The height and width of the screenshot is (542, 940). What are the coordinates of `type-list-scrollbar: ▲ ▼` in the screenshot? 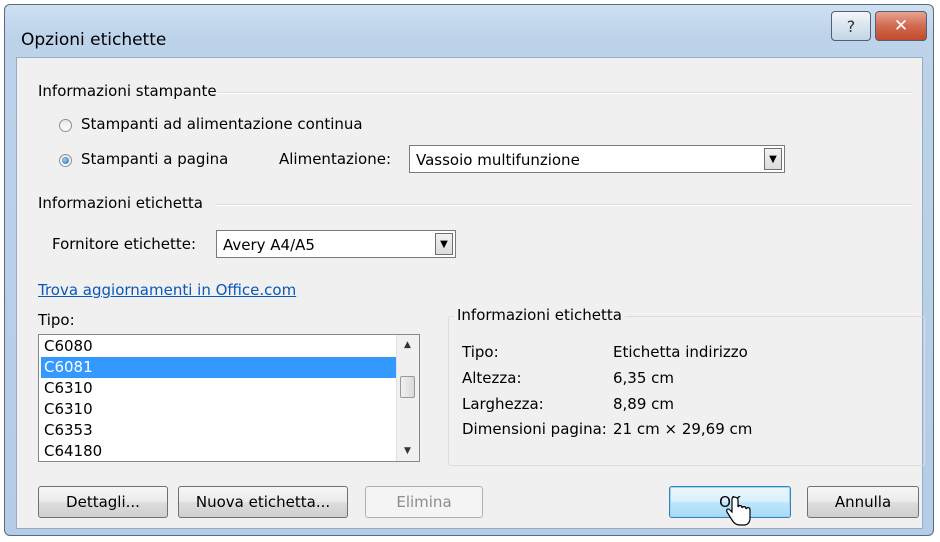 It's located at (407, 398).